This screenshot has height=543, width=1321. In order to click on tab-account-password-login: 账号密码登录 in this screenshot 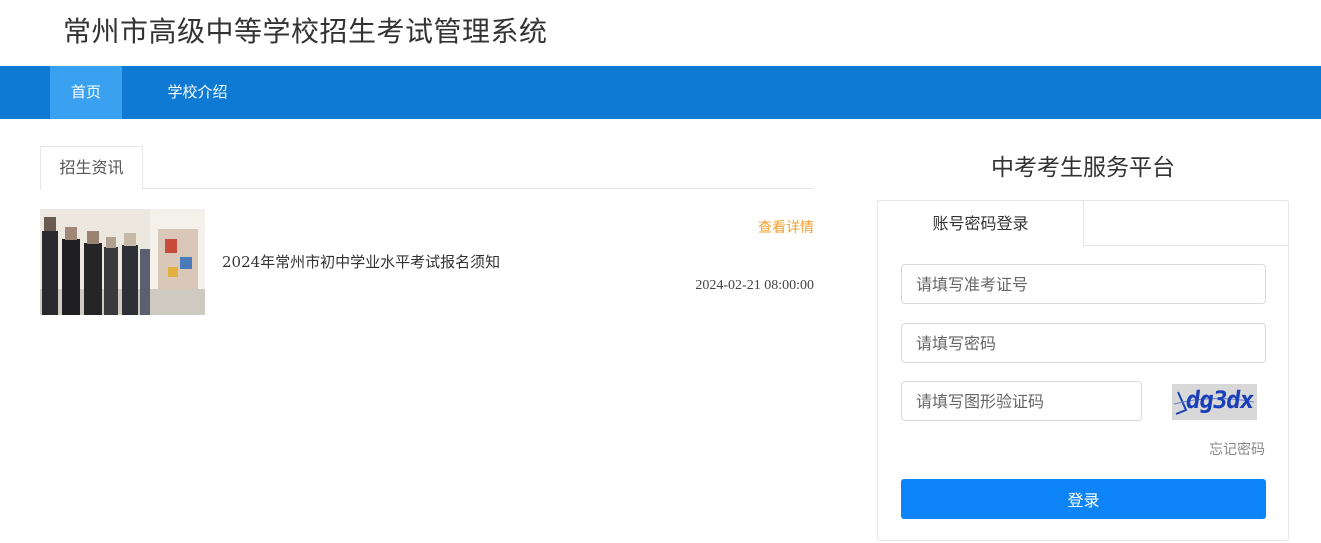, I will do `click(980, 223)`.